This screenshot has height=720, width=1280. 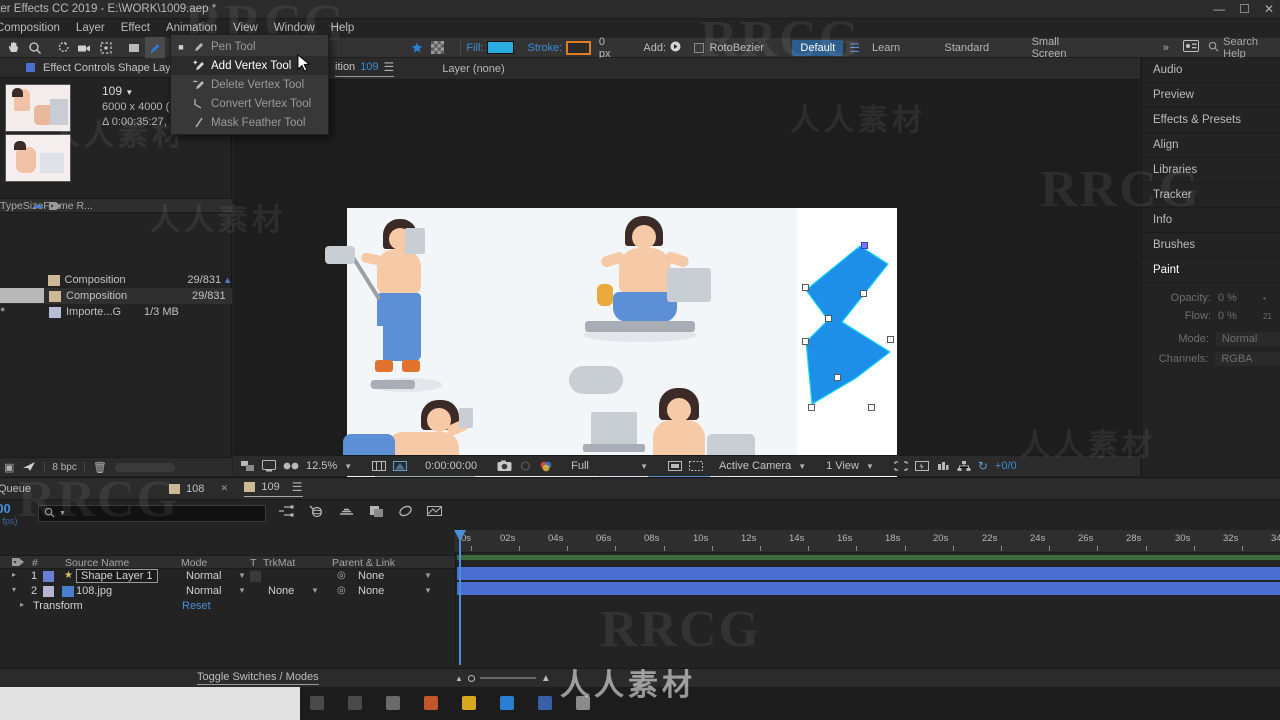 I want to click on panel-brushes: Brushes, so click(x=1211, y=245).